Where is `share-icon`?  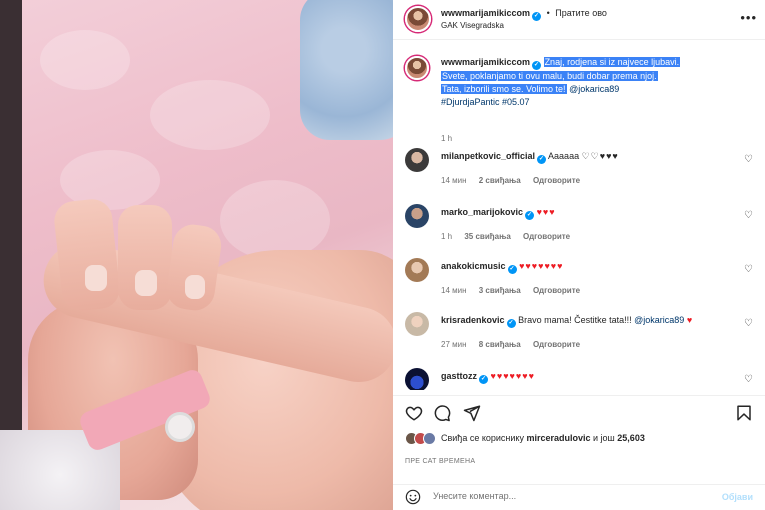
share-icon is located at coordinates (472, 413).